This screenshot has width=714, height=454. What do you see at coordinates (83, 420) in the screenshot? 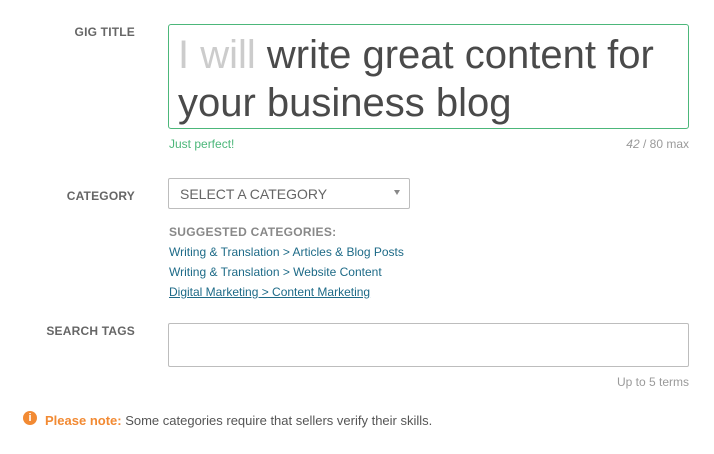
I see `please-note-label: Please note:` at bounding box center [83, 420].